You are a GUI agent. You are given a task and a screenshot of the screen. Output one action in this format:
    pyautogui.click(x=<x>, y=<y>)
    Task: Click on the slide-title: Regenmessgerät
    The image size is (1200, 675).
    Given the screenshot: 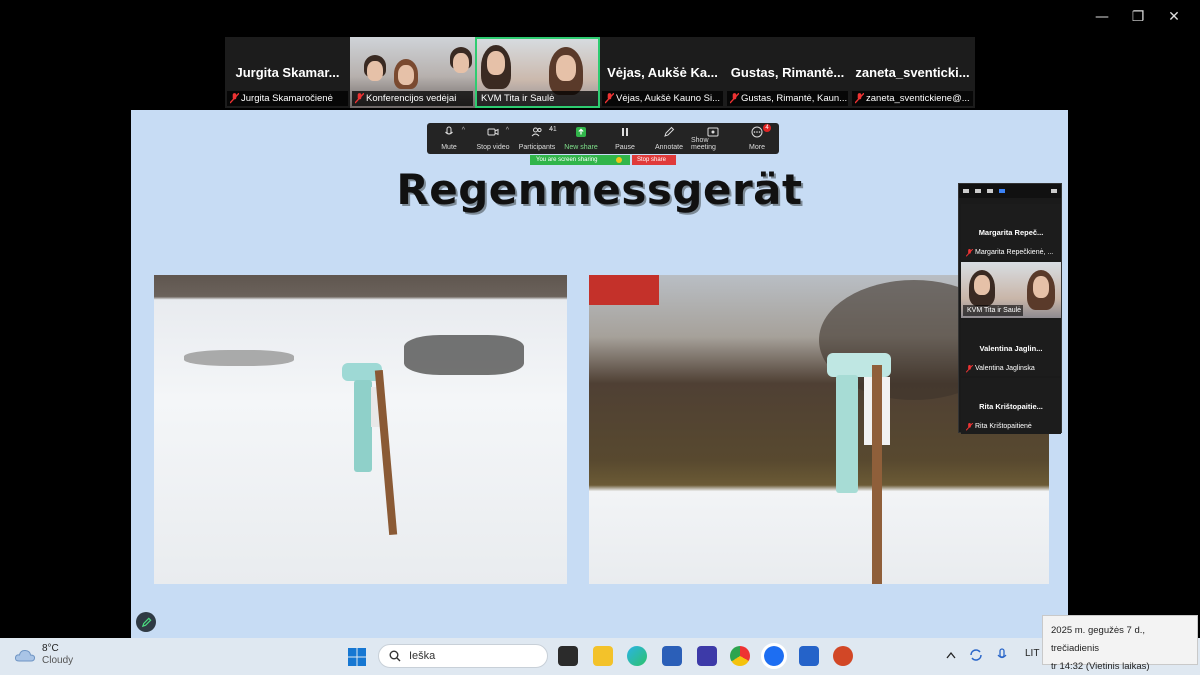 What is the action you would take?
    pyautogui.click(x=599, y=189)
    